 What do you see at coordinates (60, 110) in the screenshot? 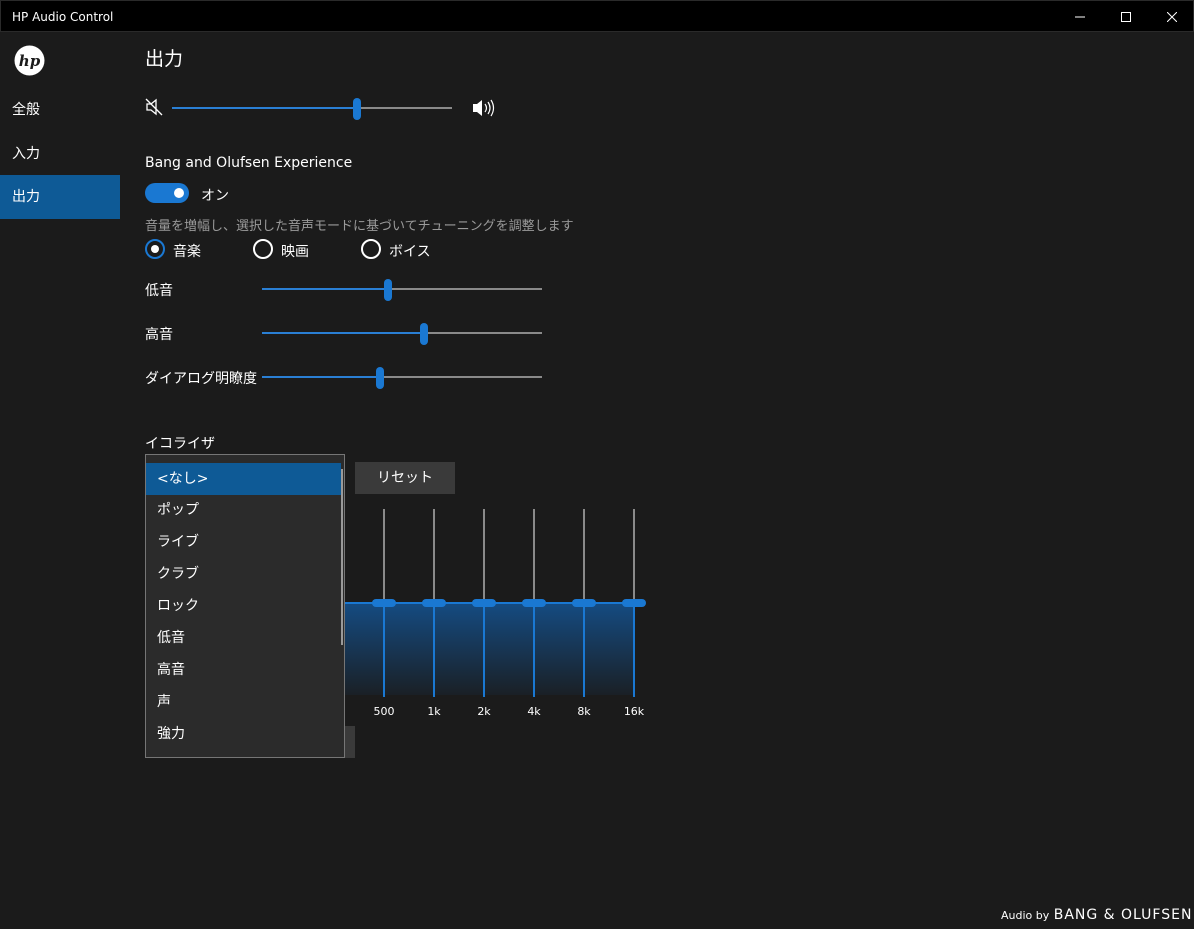
I see `sidebar-item-general: 全般` at bounding box center [60, 110].